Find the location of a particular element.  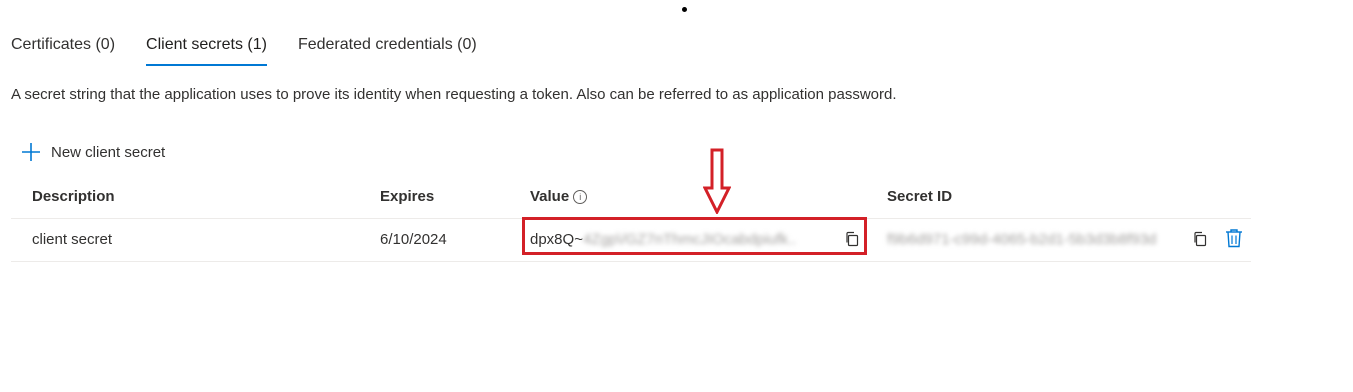

new-client-secret-label: New client secret is located at coordinates (108, 152).